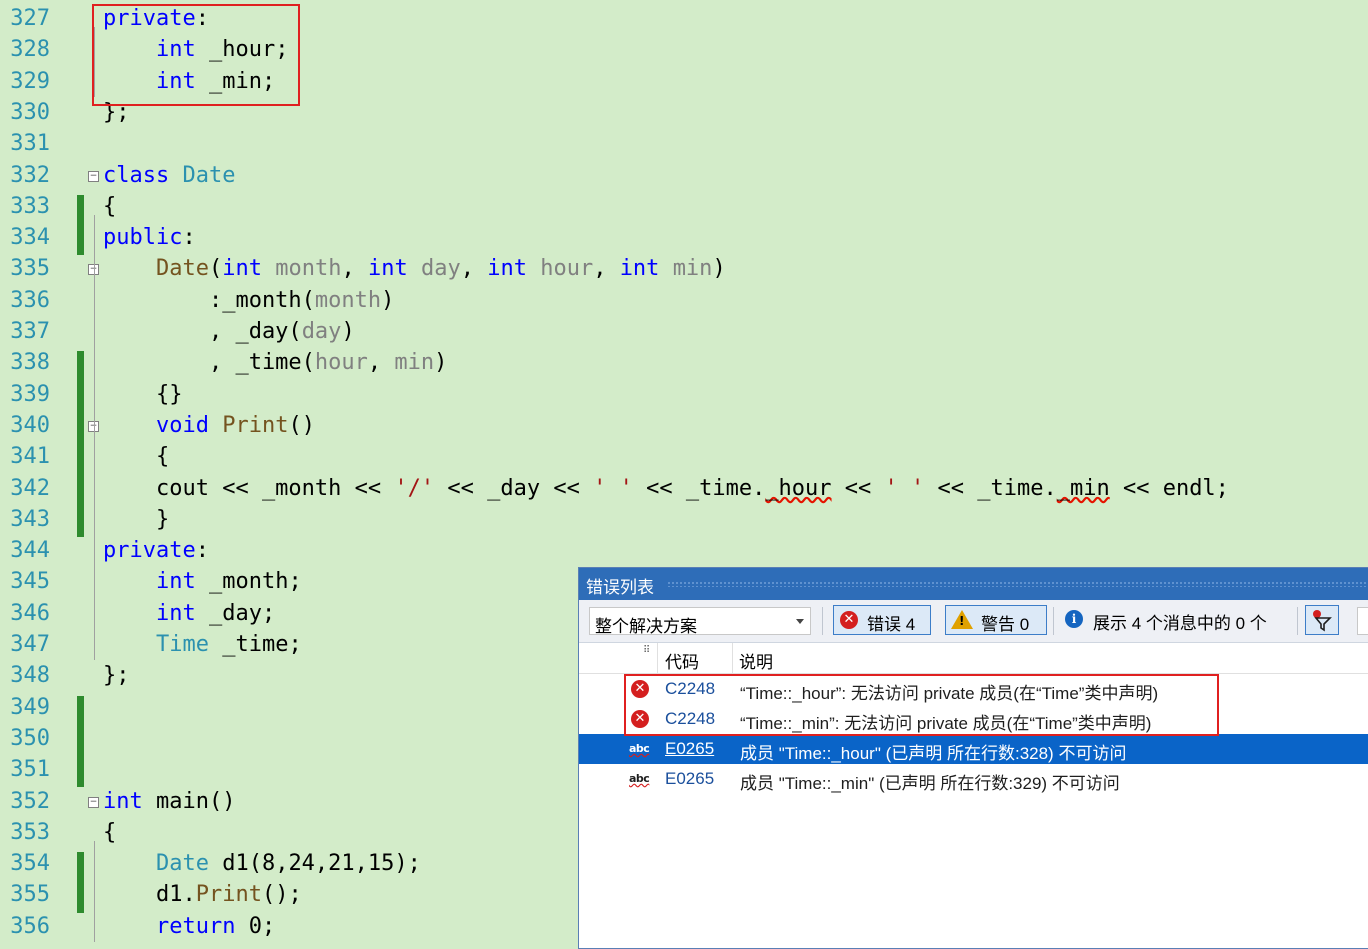  I want to click on line-number: 331, so click(30, 144).